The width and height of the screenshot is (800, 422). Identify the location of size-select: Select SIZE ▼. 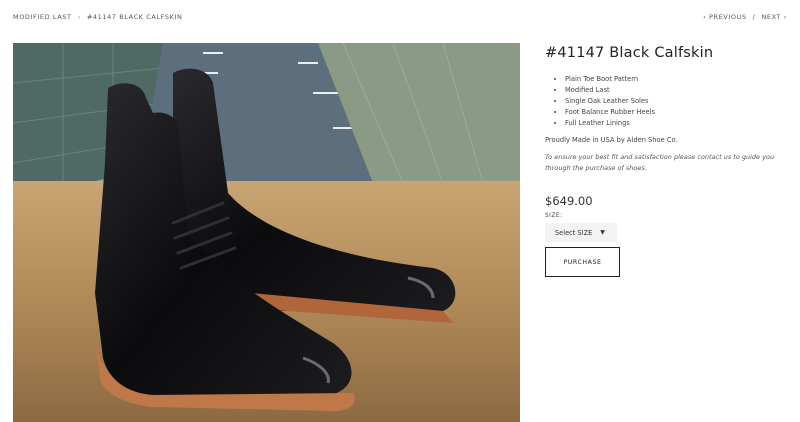
(581, 232).